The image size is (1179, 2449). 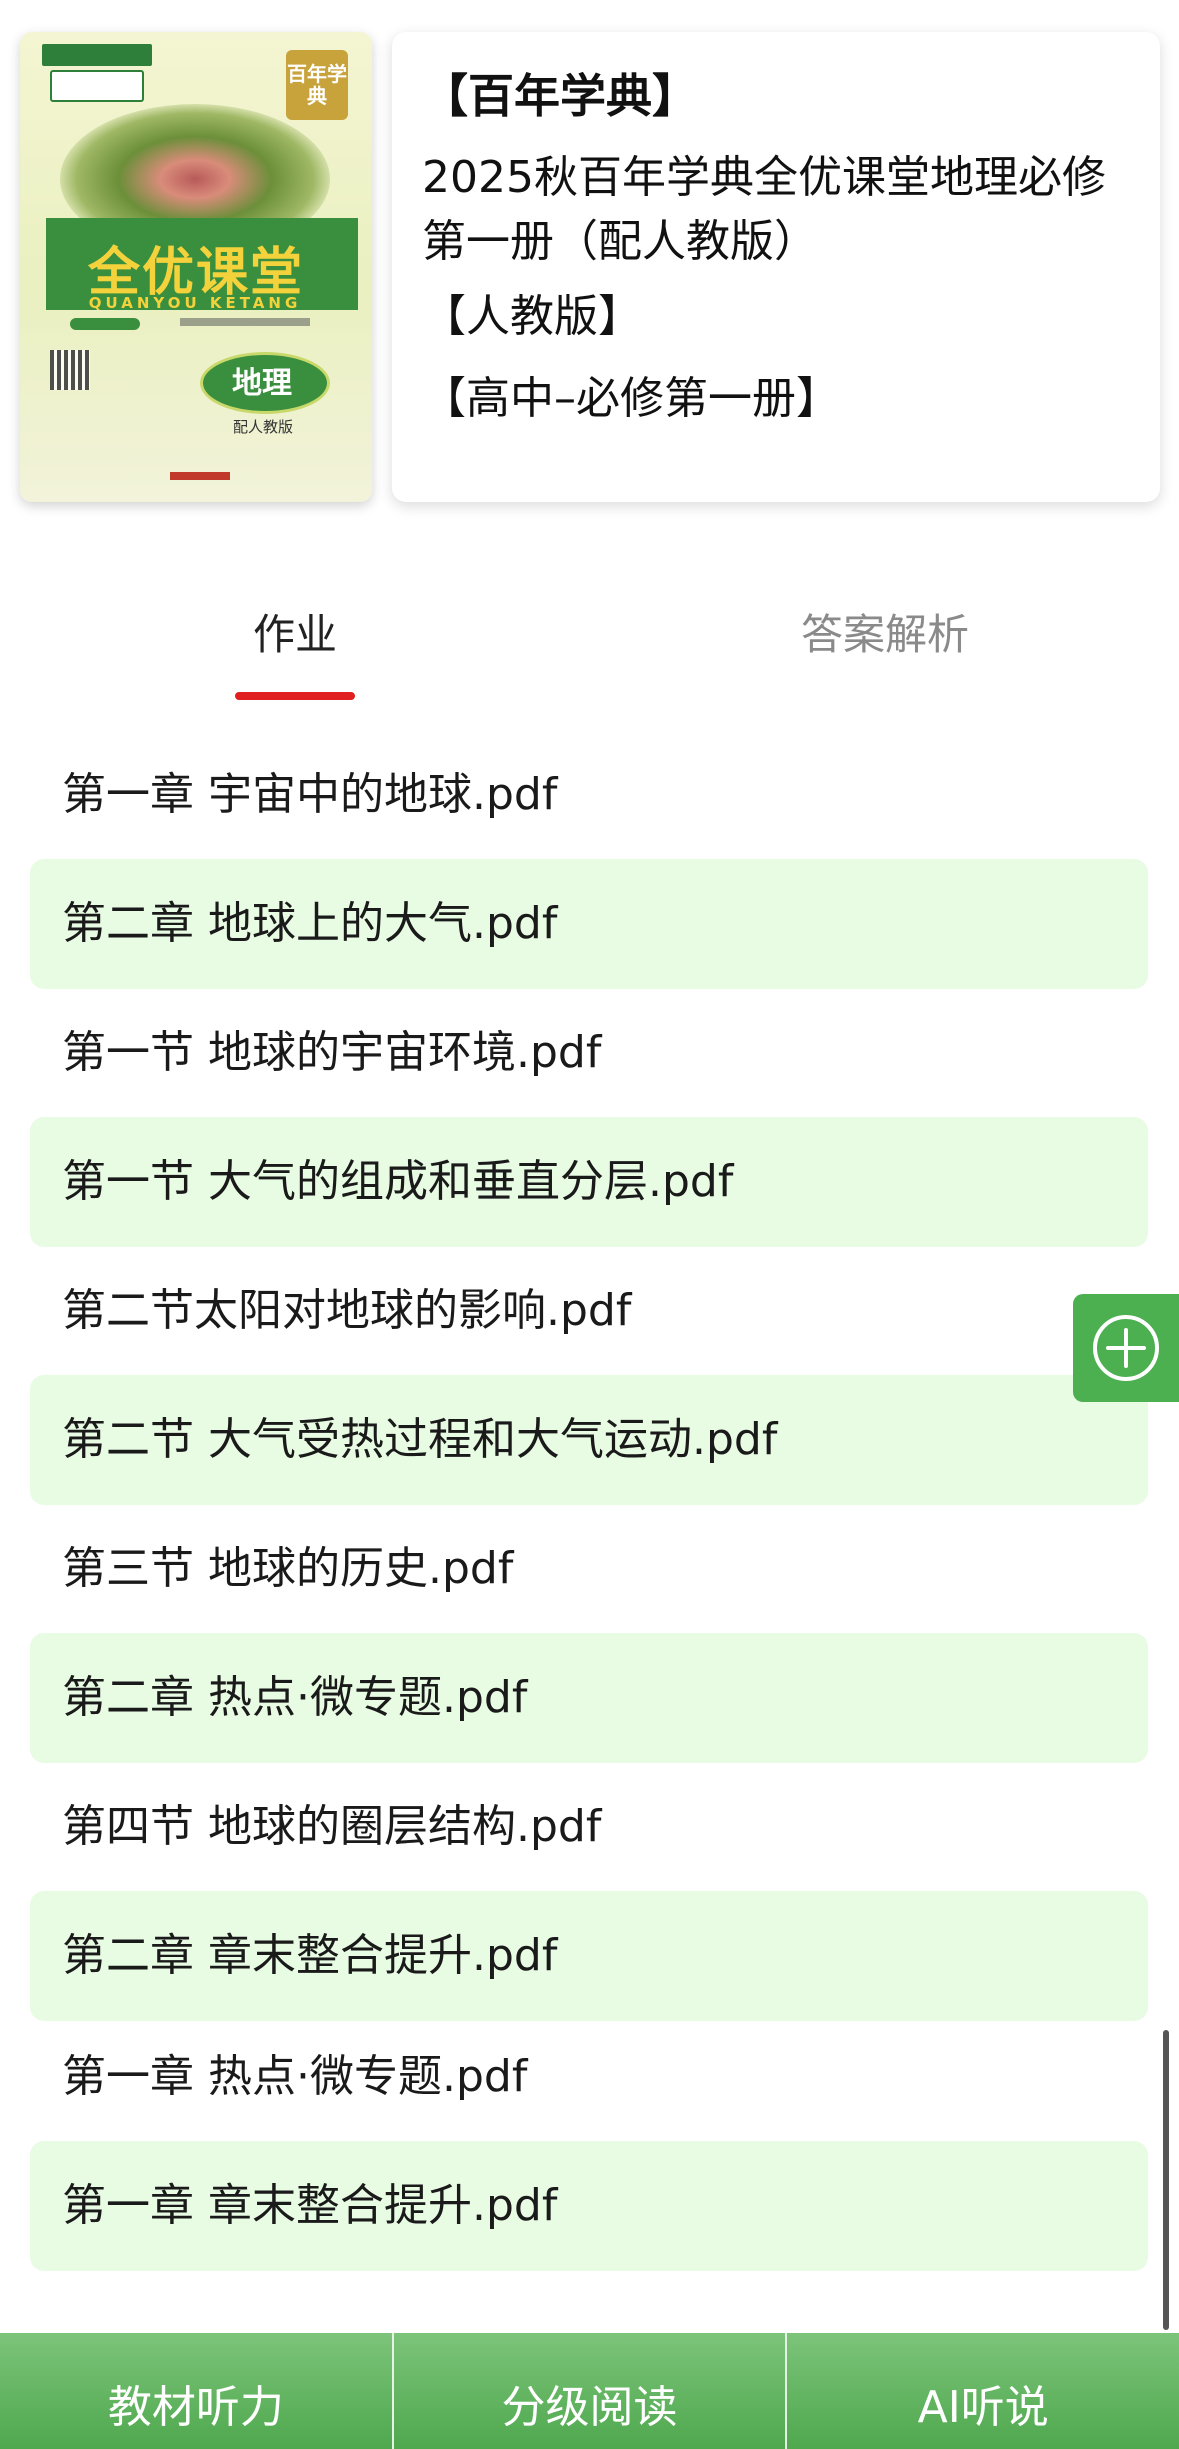 What do you see at coordinates (589, 2206) in the screenshot?
I see `file-item: 第一章 章末整合提升.pdf` at bounding box center [589, 2206].